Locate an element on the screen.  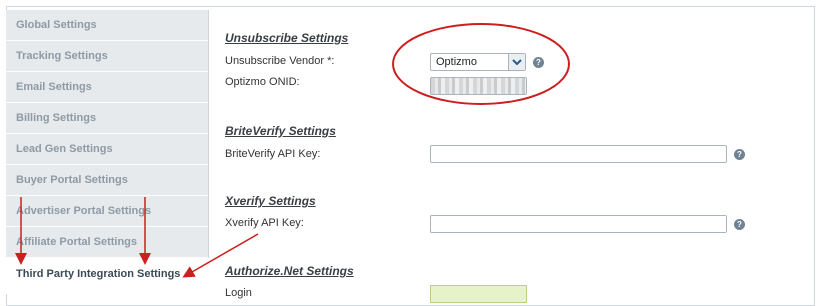
optizmo-onid-input is located at coordinates (478, 86).